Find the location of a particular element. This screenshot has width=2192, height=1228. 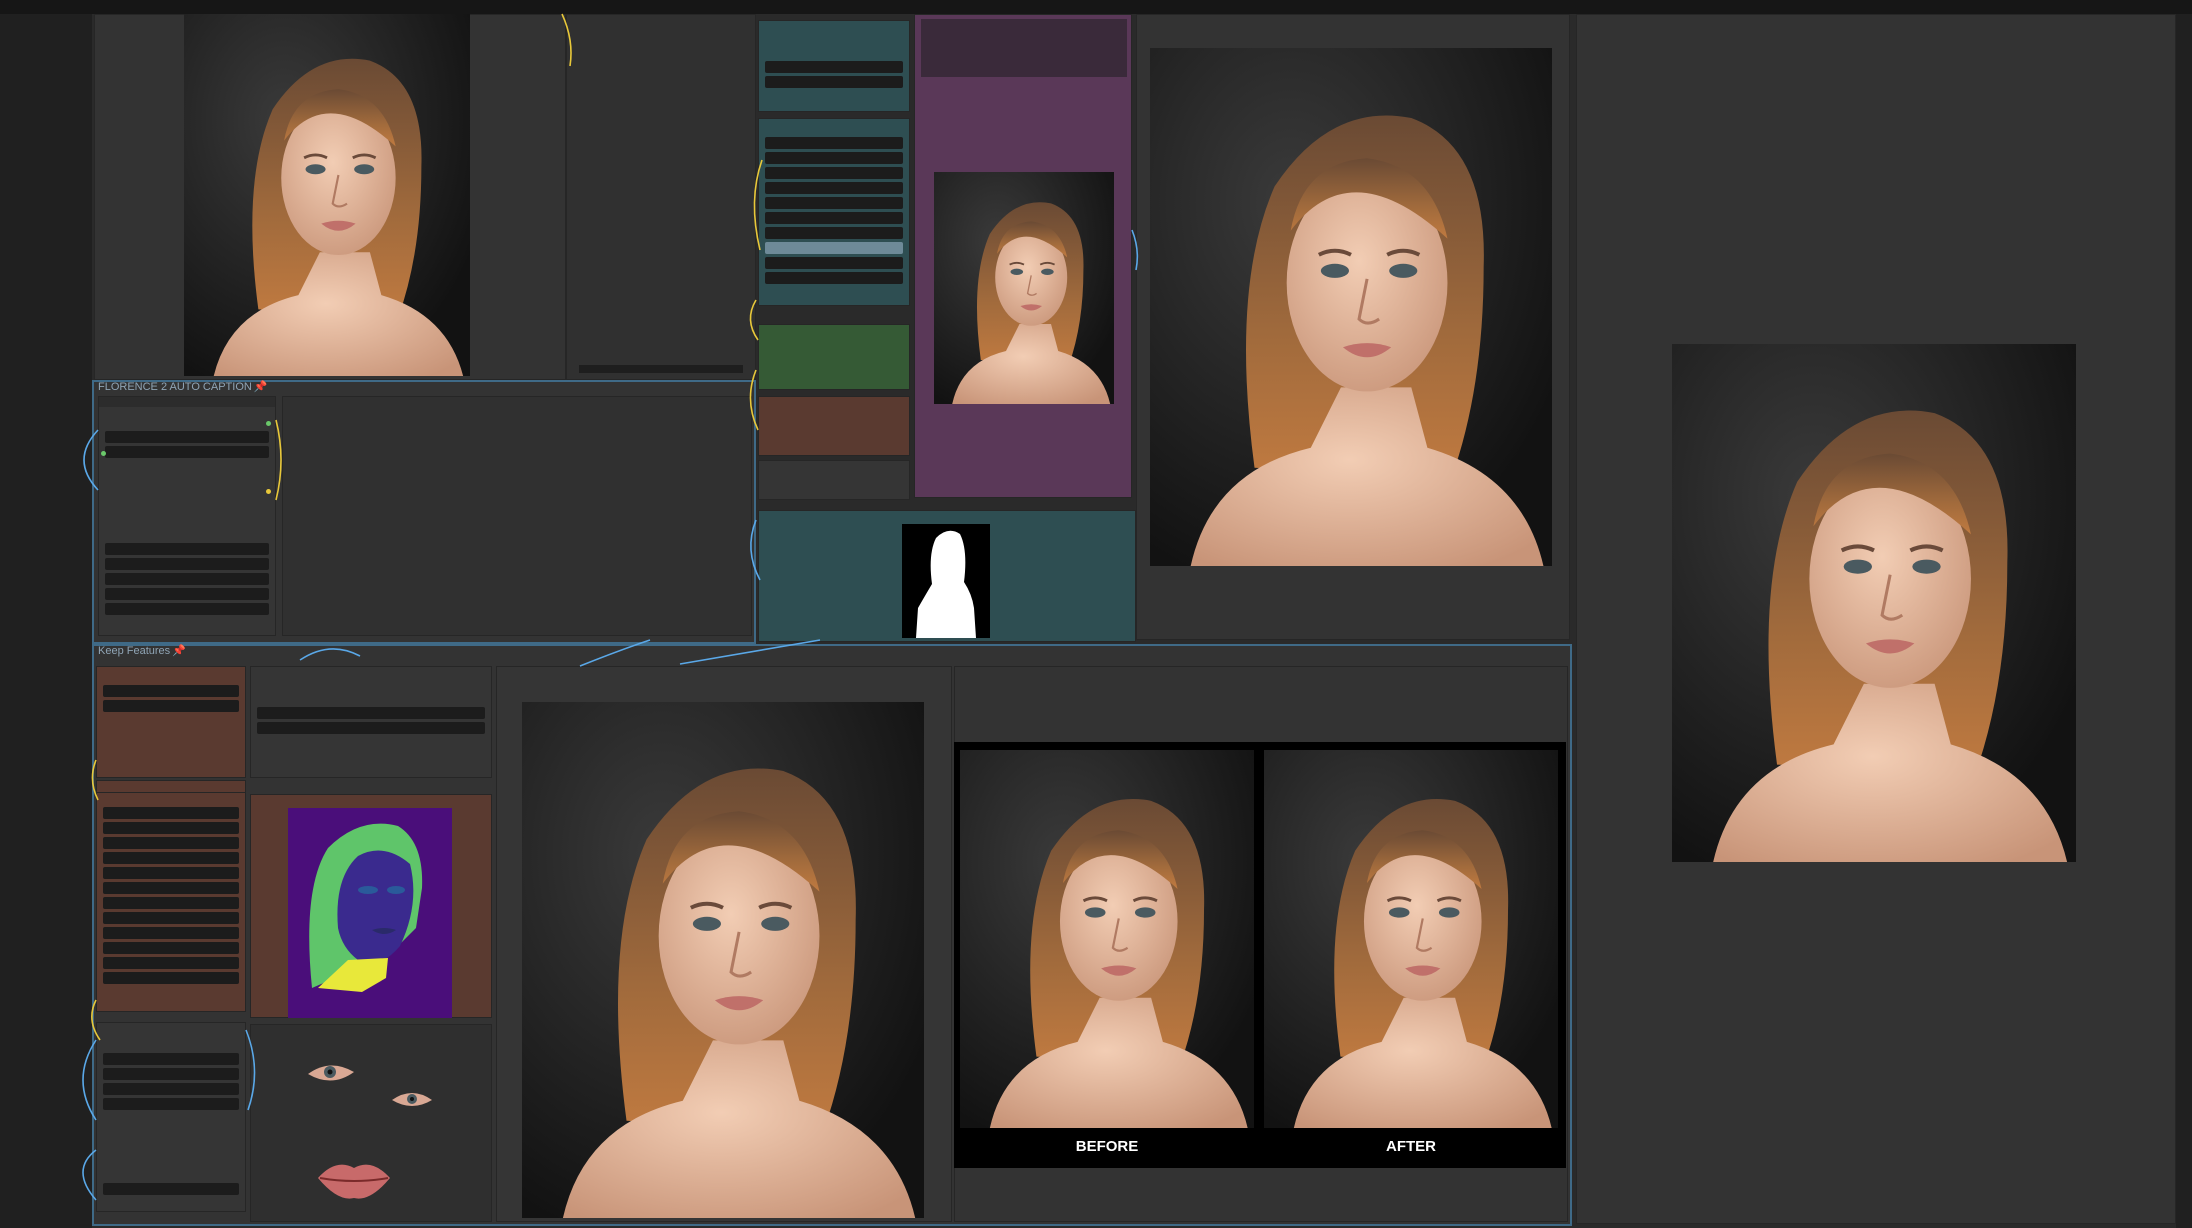

brown-conditioning-node is located at coordinates (834, 426).